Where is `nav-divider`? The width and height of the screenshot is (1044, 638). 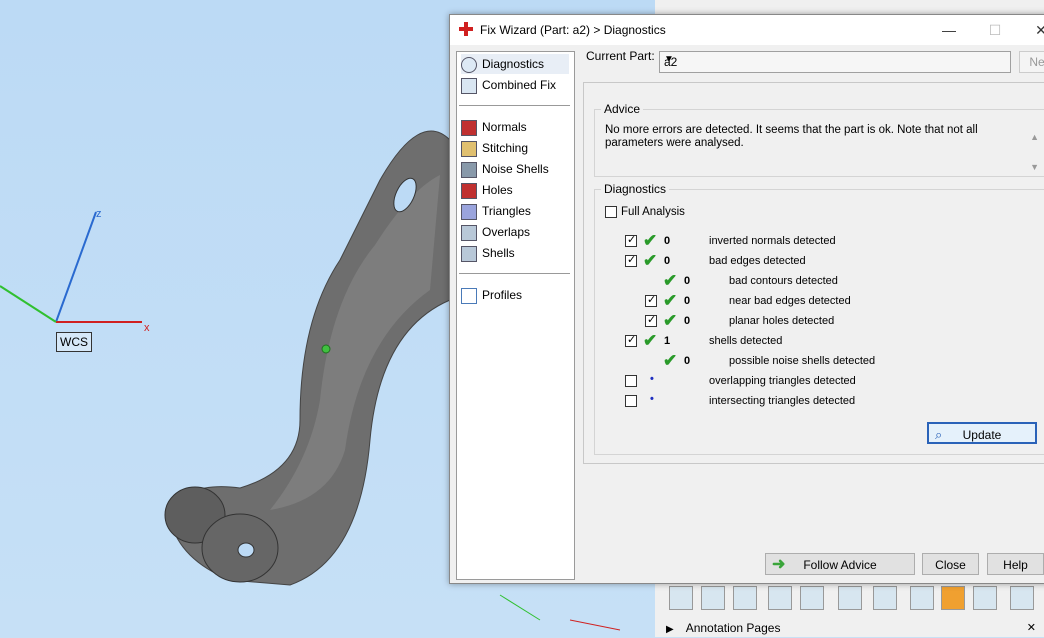
nav-divider is located at coordinates (514, 105).